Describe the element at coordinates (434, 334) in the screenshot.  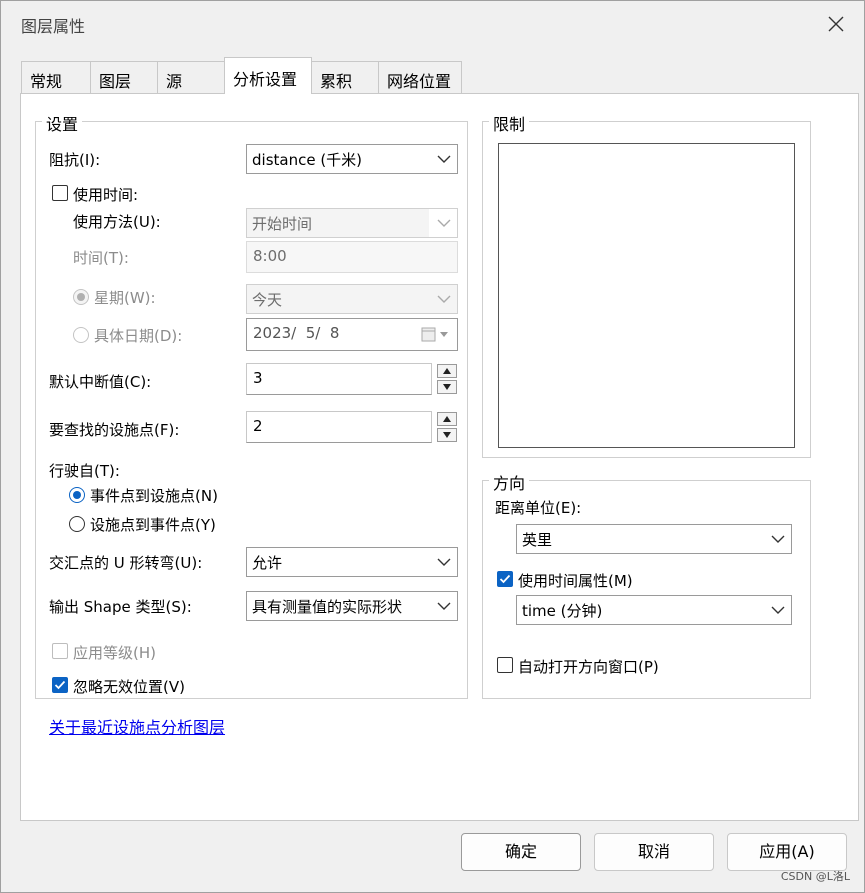
I see `calendar-icon` at that location.